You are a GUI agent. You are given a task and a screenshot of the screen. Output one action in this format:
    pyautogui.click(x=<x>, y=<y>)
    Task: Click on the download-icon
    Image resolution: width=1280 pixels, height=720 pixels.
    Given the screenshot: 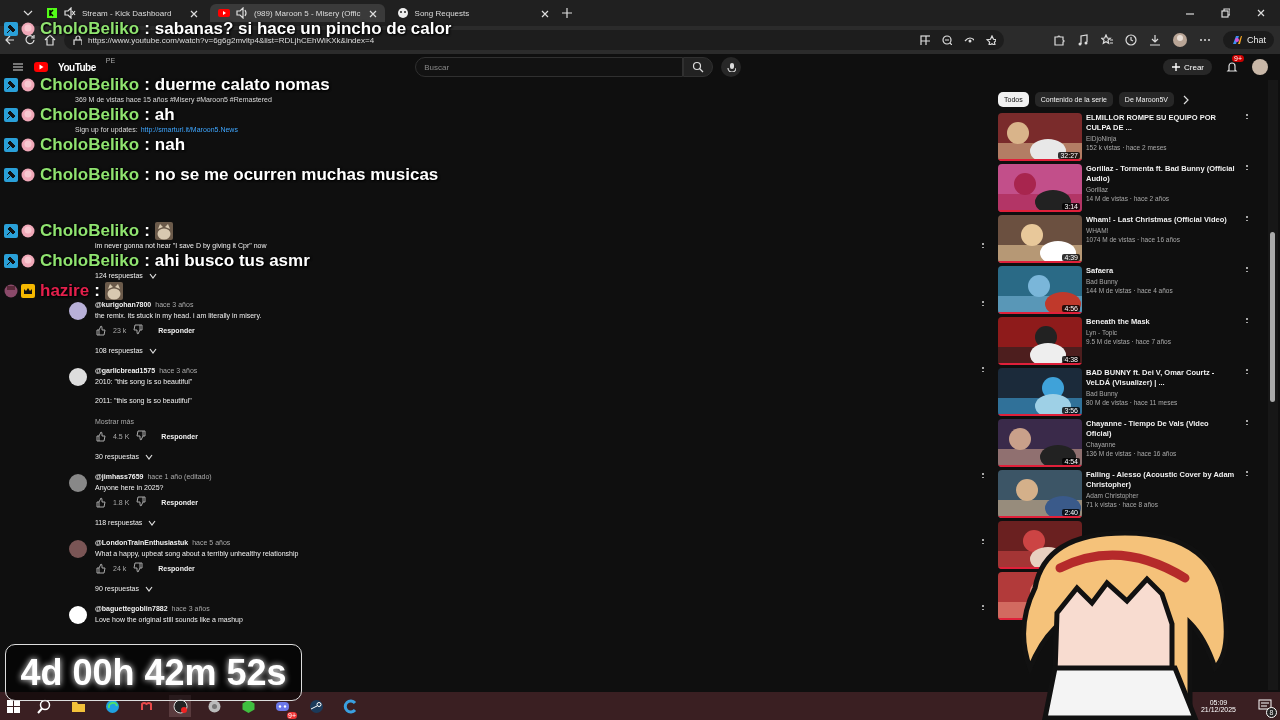 What is the action you would take?
    pyautogui.click(x=1155, y=40)
    